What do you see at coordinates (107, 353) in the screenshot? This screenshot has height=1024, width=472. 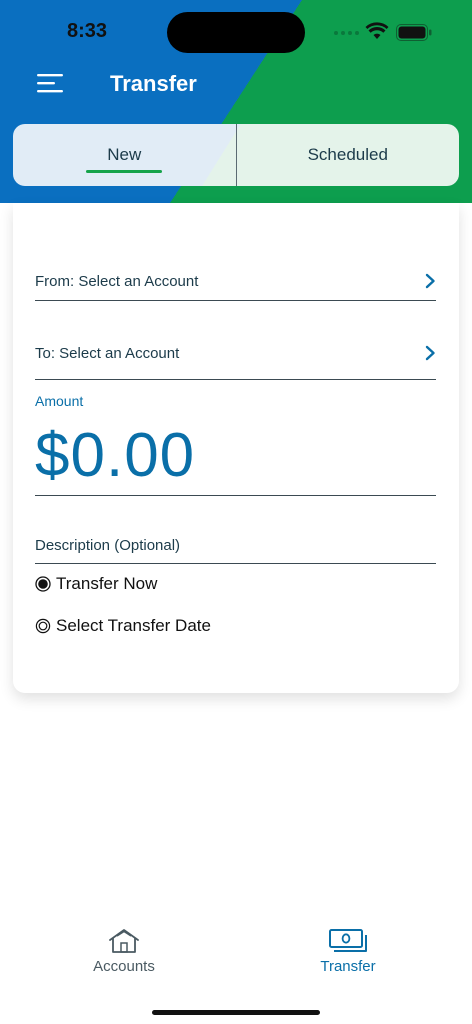 I see `to-account-label: To: Select an Account` at bounding box center [107, 353].